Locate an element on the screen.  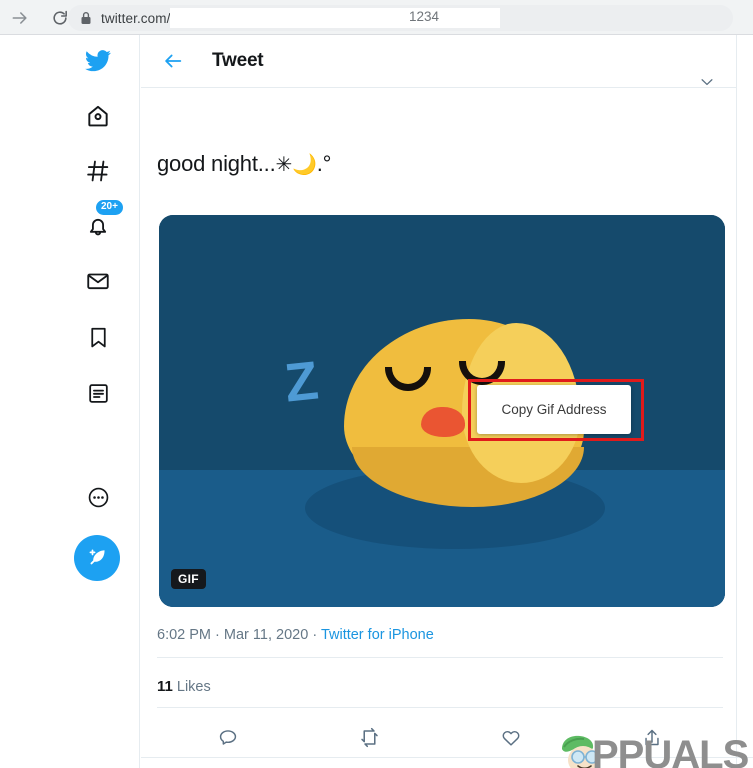
tweet-action-bar is located at coordinates (440, 737).